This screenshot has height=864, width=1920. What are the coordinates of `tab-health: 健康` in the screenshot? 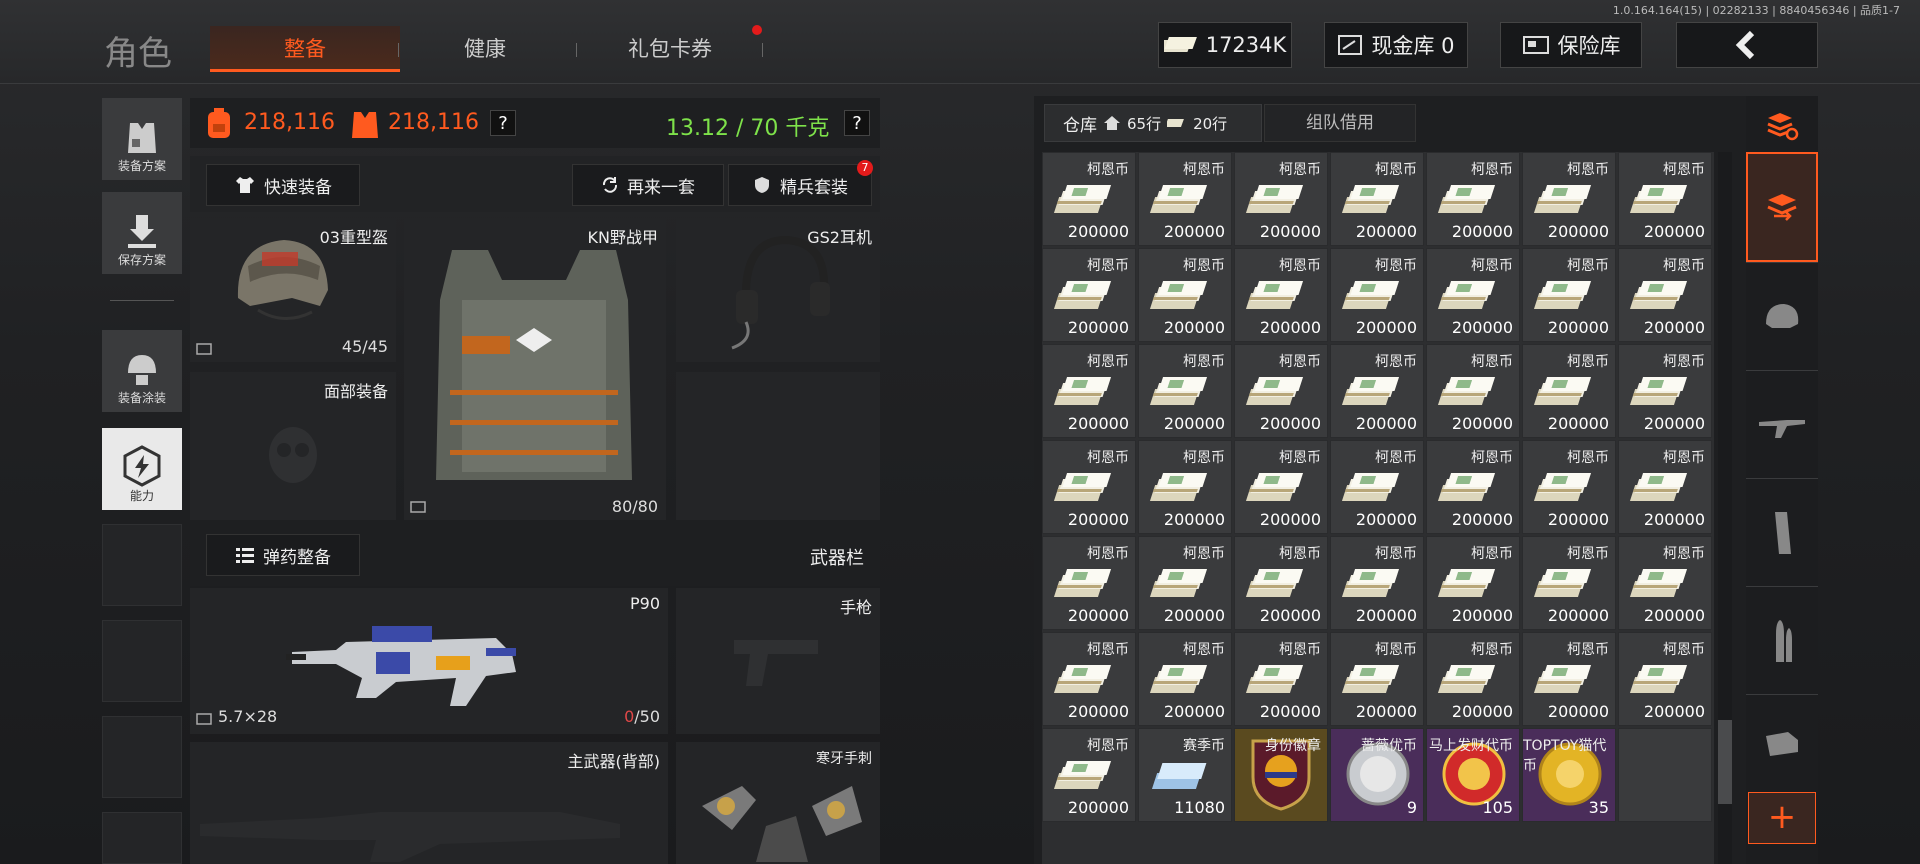 It's located at (485, 49).